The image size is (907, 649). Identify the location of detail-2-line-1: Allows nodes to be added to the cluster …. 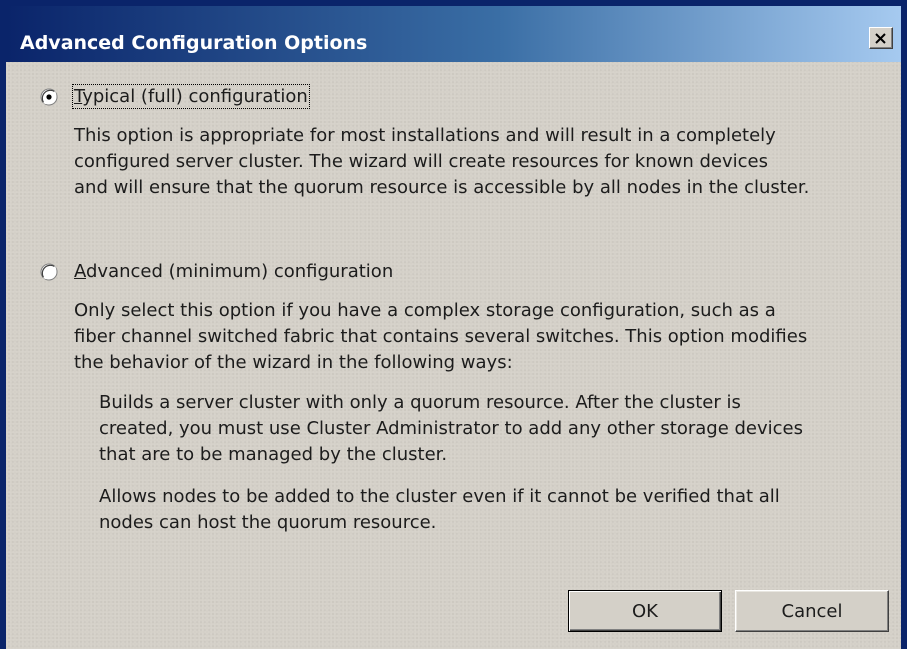
(439, 496).